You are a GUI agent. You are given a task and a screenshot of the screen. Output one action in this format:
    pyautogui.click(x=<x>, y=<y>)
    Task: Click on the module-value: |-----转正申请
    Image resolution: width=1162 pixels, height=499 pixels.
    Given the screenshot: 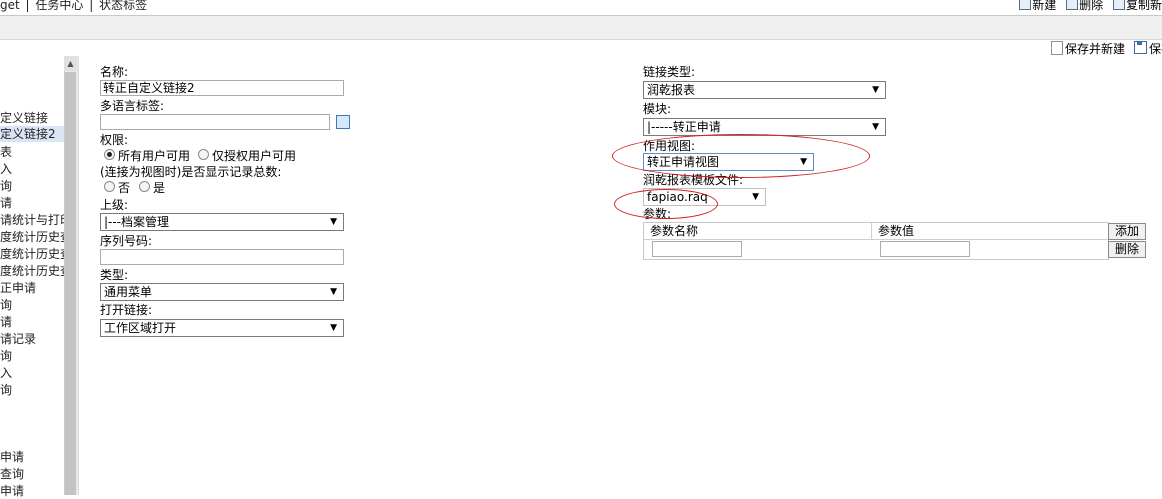 What is the action you would take?
    pyautogui.click(x=684, y=127)
    